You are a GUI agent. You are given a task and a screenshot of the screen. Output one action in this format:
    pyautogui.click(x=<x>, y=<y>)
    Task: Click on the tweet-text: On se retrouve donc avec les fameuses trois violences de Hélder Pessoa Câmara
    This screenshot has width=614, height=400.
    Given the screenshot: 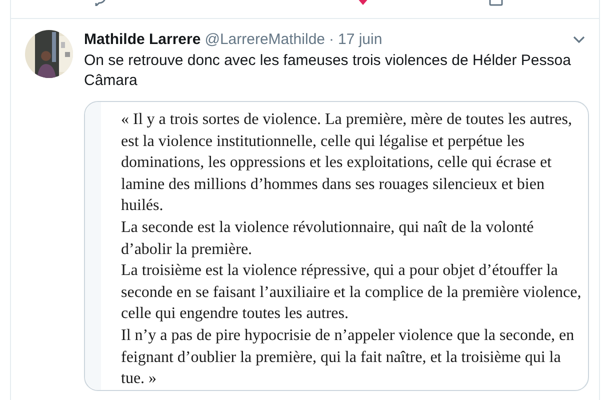 What is the action you would take?
    pyautogui.click(x=328, y=71)
    